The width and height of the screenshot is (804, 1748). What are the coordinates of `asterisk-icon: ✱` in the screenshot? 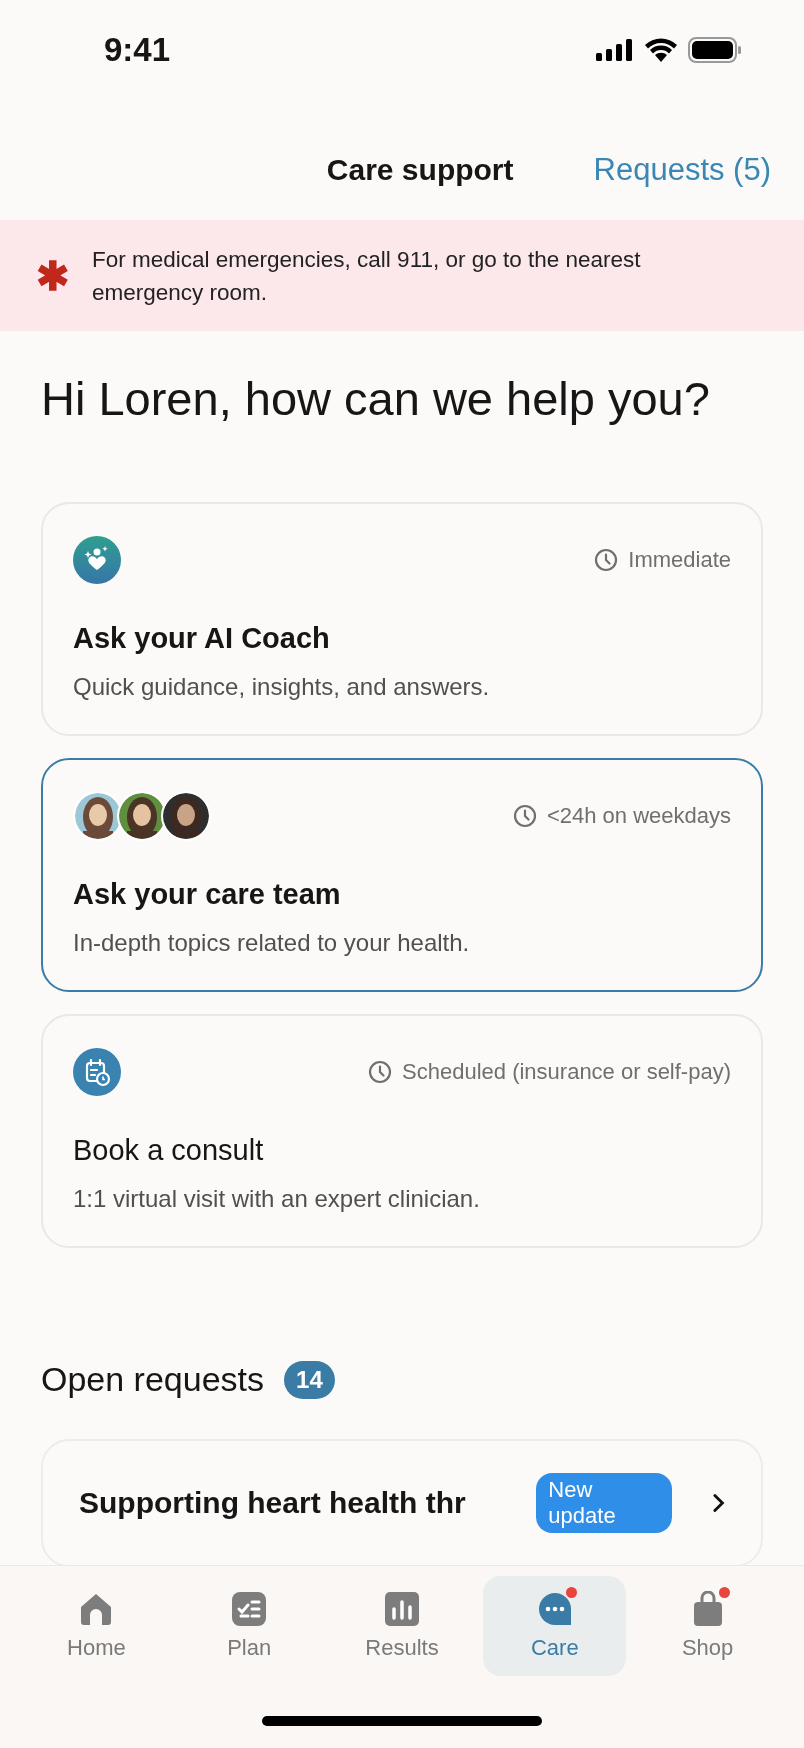 It's located at (53, 275).